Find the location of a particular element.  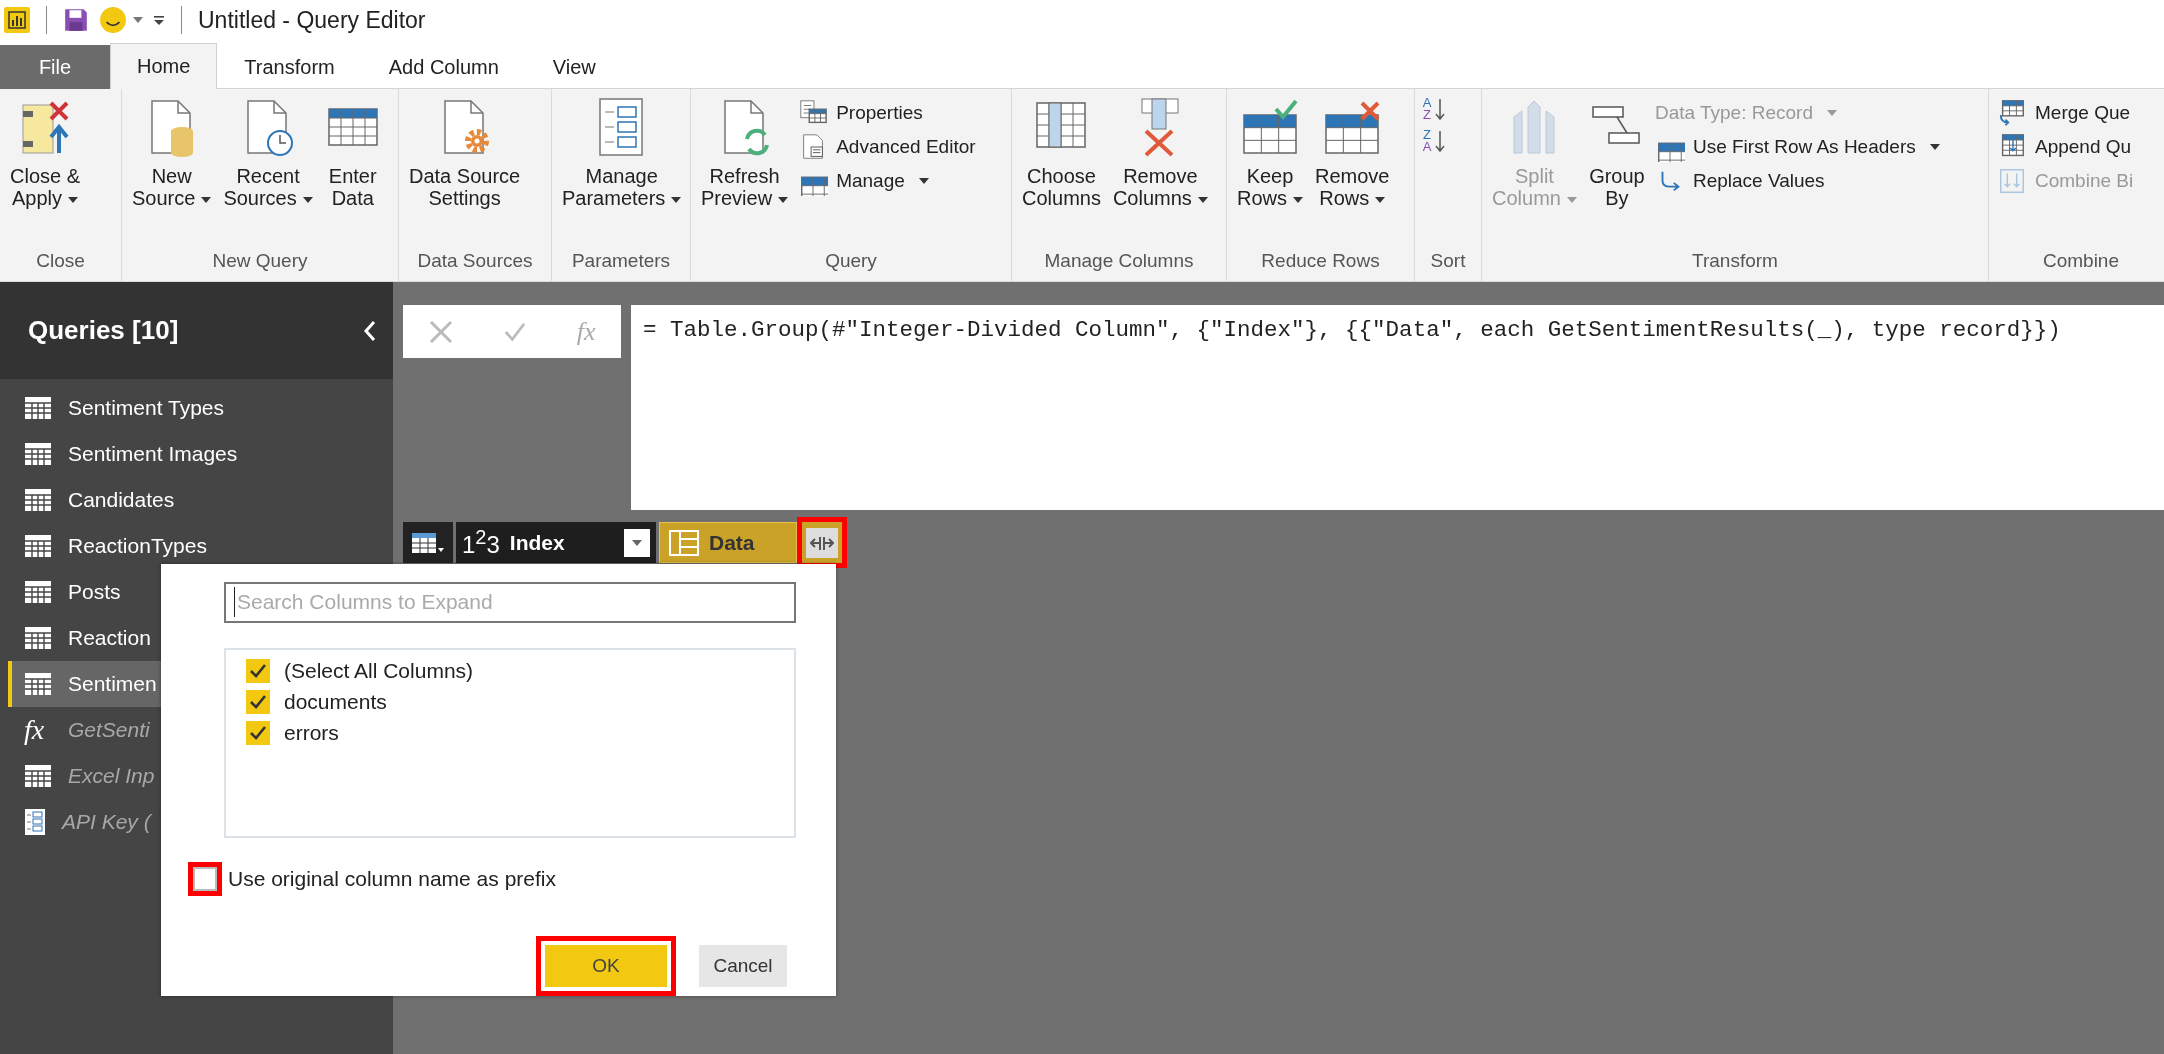

window-title: Untitled - Query Editor is located at coordinates (312, 20).